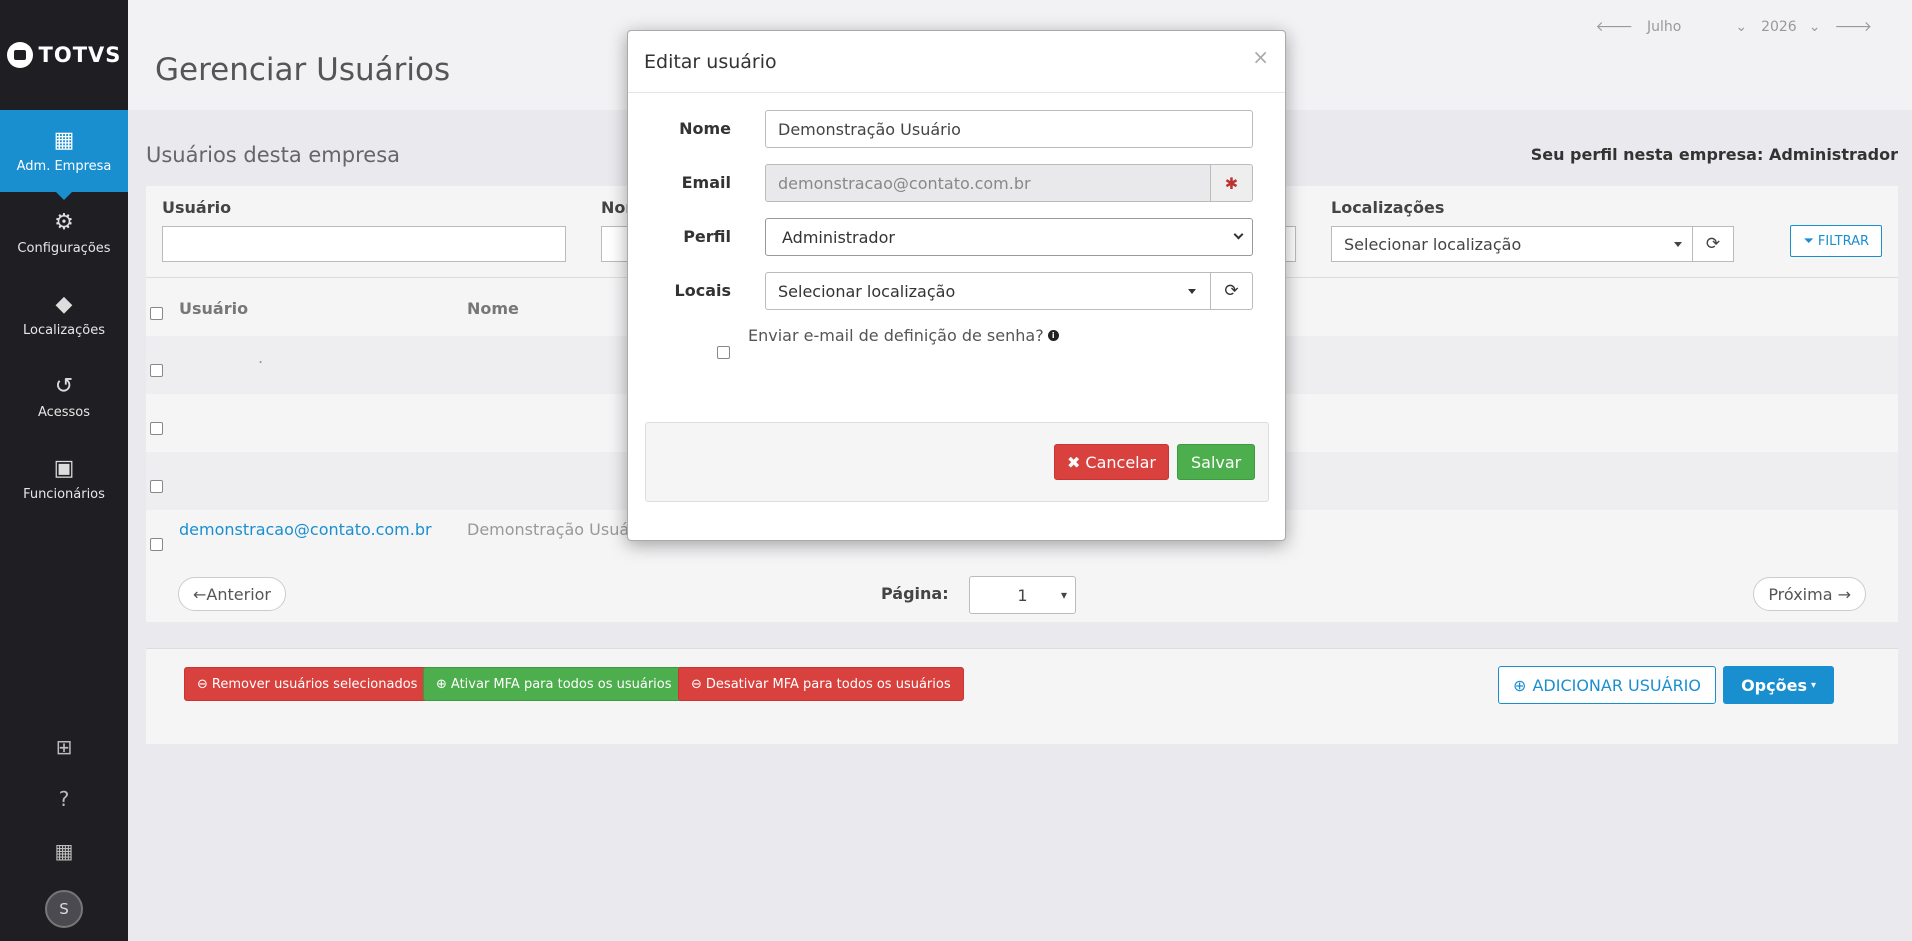 This screenshot has height=941, width=1912. I want to click on filter-localizacoes-value: Selecionar localização, so click(1433, 244).